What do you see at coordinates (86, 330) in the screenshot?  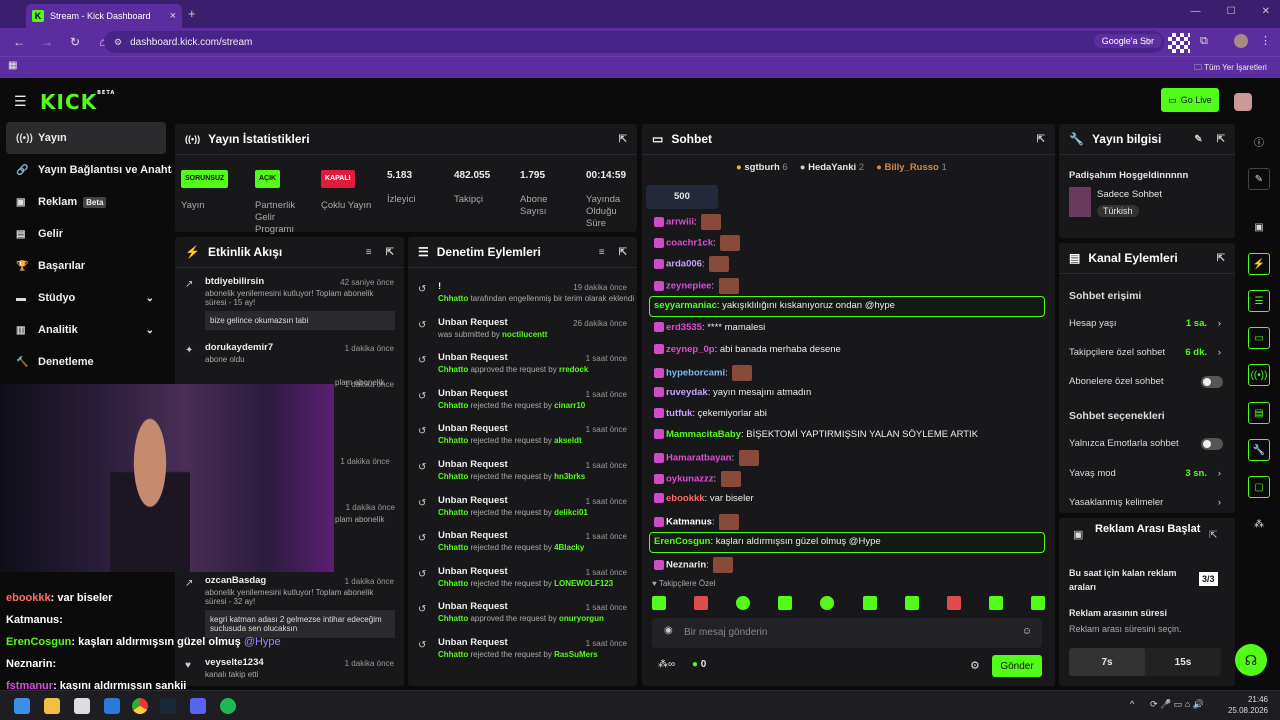 I see `sidebar-item-analytics: ▥ Analitik ⌄` at bounding box center [86, 330].